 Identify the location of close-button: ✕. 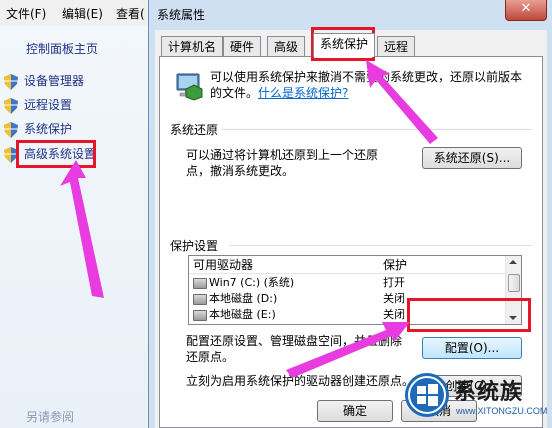
(526, 10).